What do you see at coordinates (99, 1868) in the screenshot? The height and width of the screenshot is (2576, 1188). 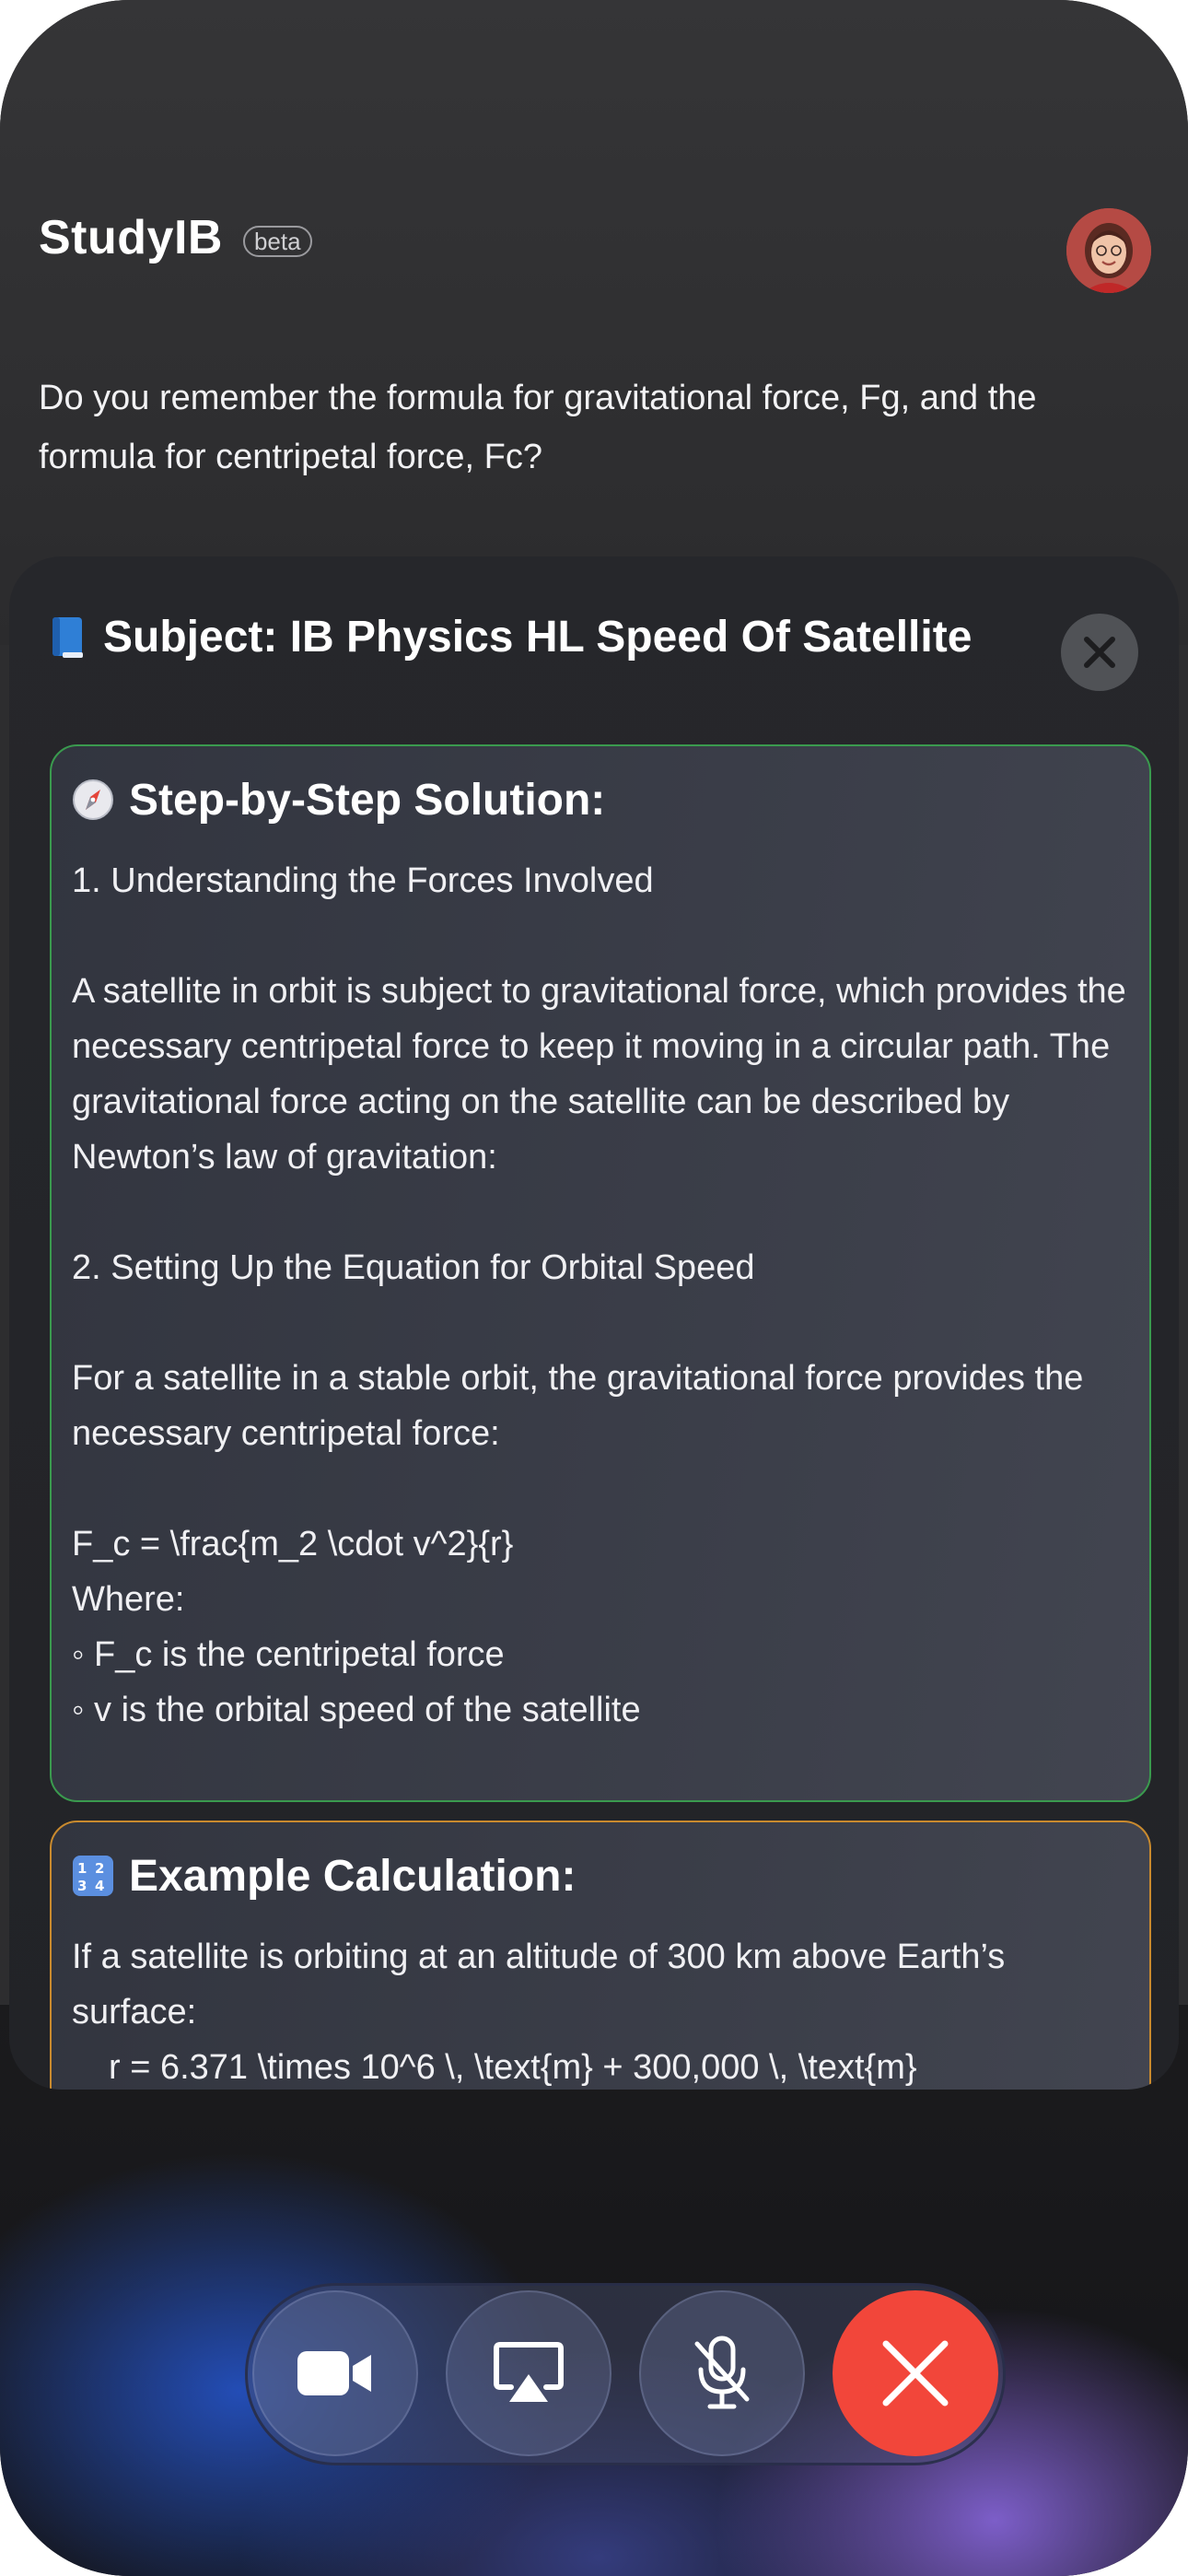 I see `svg-text: 2` at bounding box center [99, 1868].